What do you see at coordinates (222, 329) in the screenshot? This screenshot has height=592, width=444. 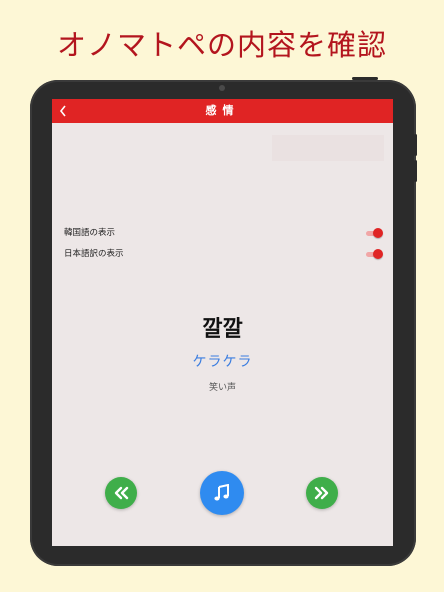 I see `korean-word: 깔깔` at bounding box center [222, 329].